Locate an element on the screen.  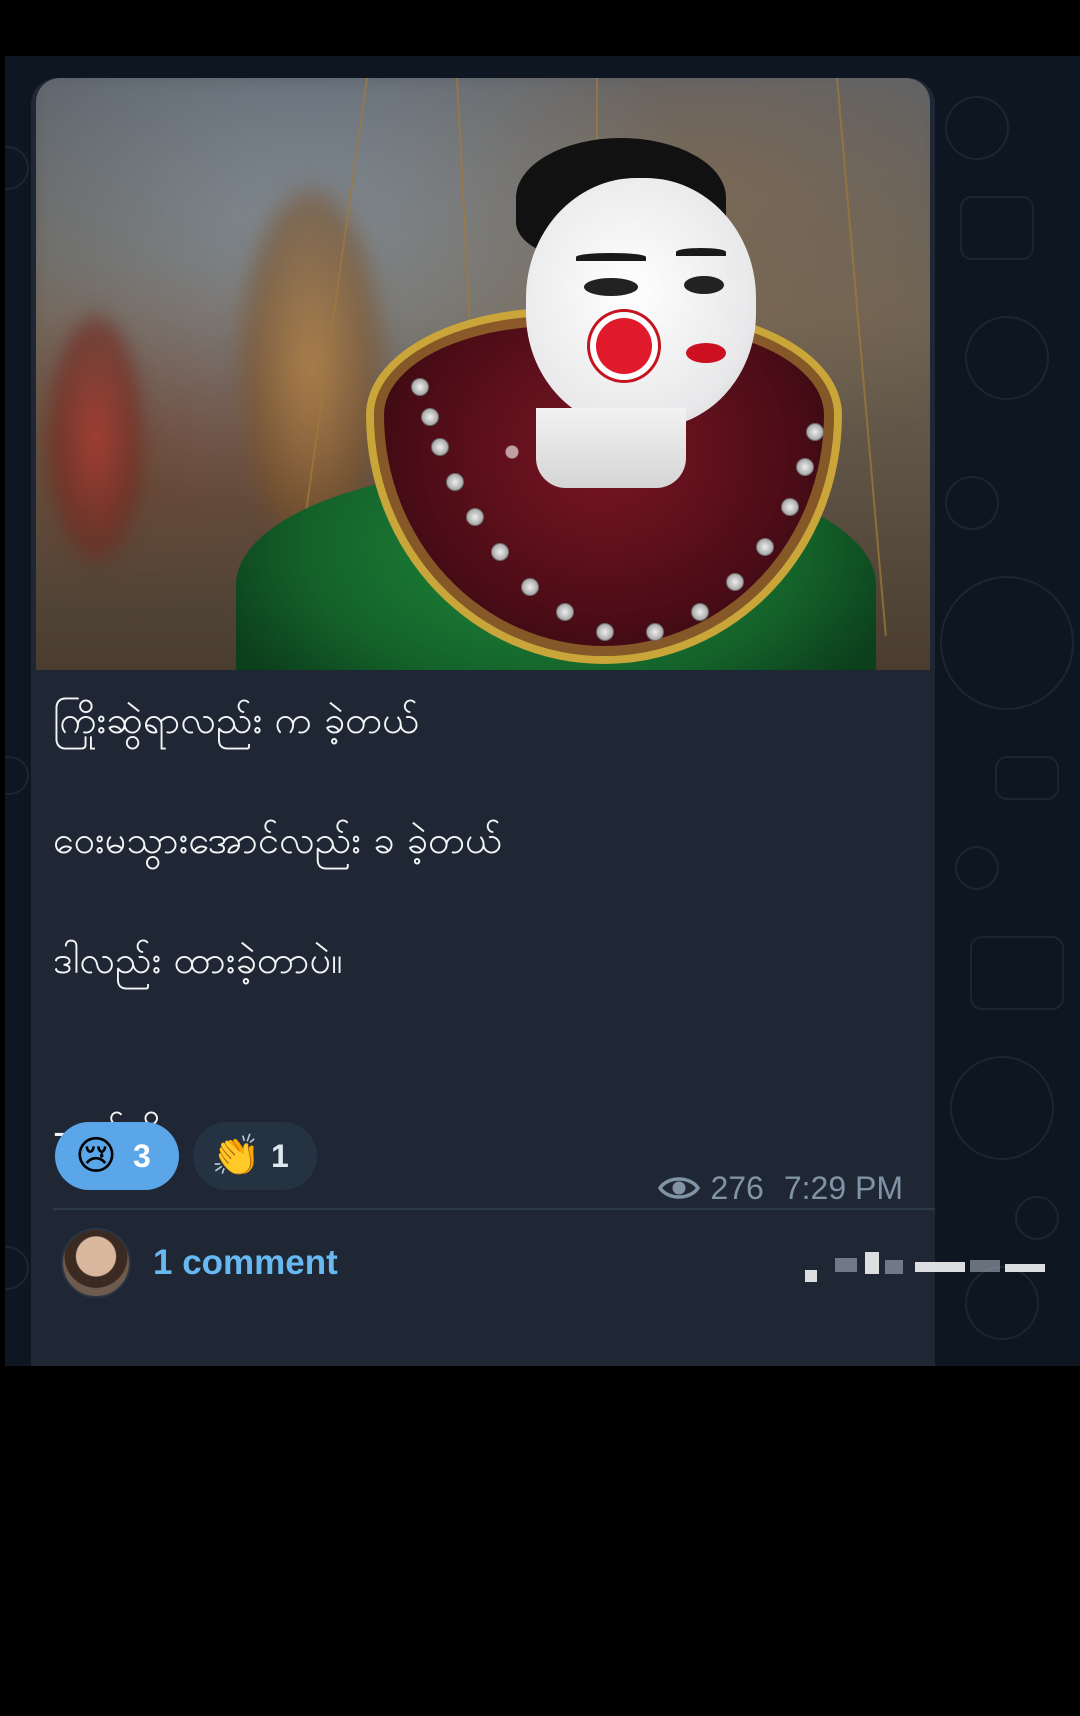
comments-button: 1 comment is located at coordinates (199, 1263).